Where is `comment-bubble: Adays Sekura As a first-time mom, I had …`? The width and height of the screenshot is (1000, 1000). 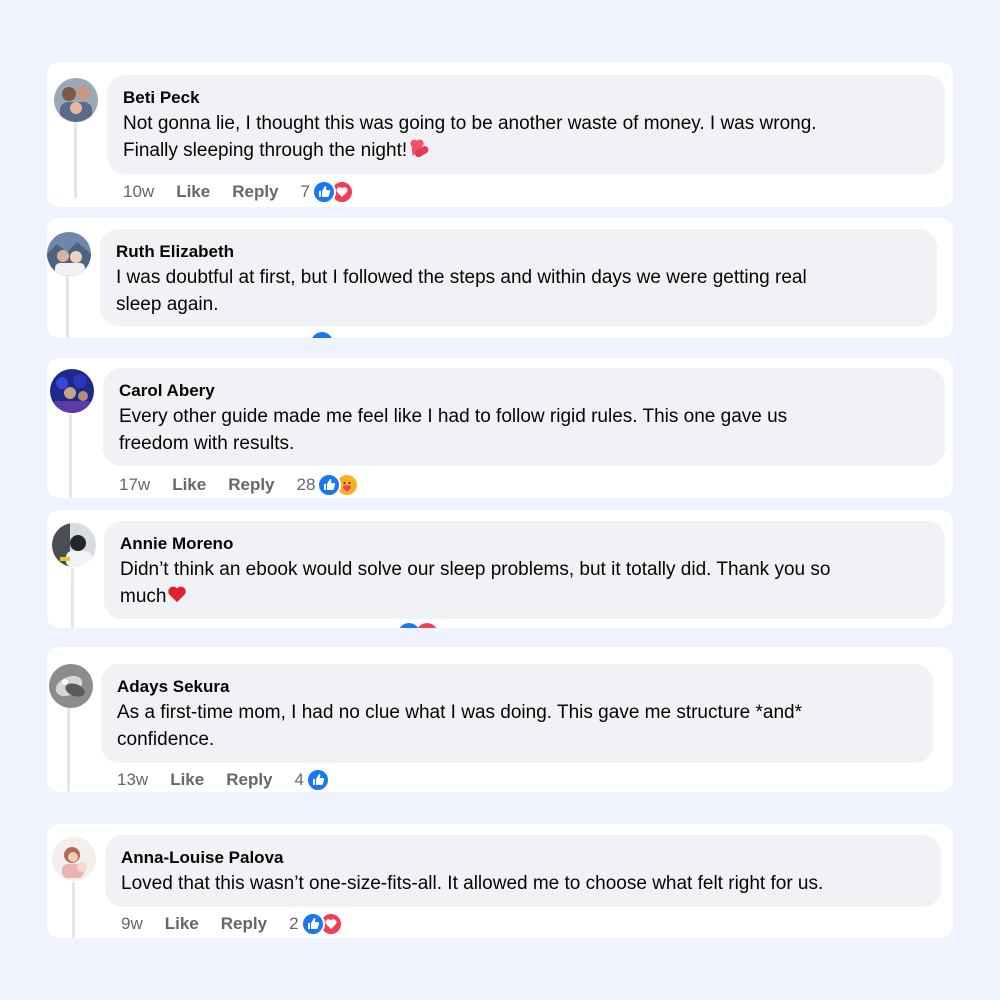 comment-bubble: Adays Sekura As a first-time mom, I had … is located at coordinates (517, 713).